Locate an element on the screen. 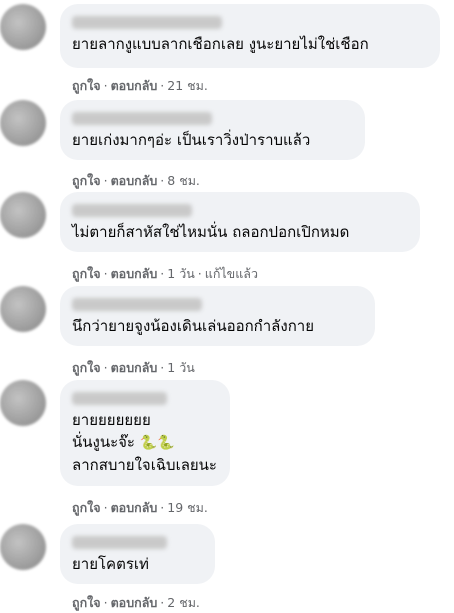  comment-text: ยายเก่งมากๆอ่ะ เป็นเราวิ่งป่าราบแล้ว is located at coordinates (191, 140).